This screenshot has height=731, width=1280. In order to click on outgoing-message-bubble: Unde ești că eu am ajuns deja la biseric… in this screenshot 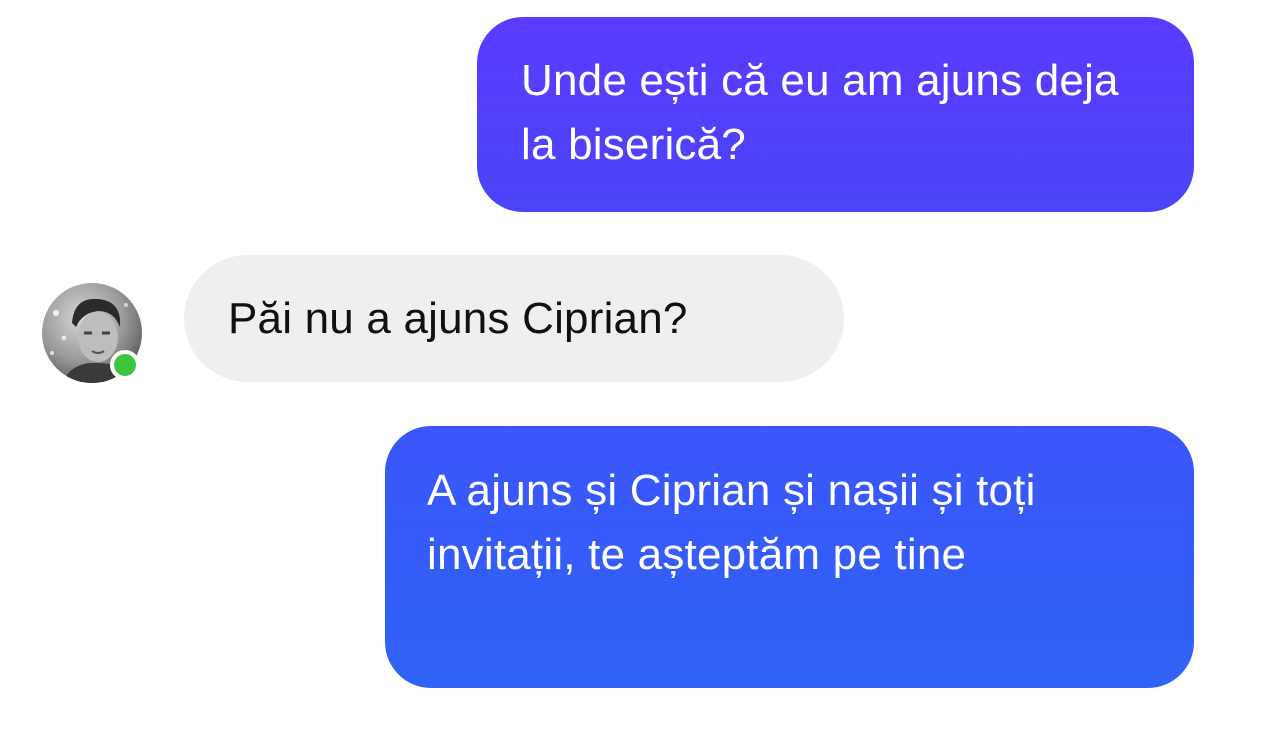, I will do `click(835, 114)`.